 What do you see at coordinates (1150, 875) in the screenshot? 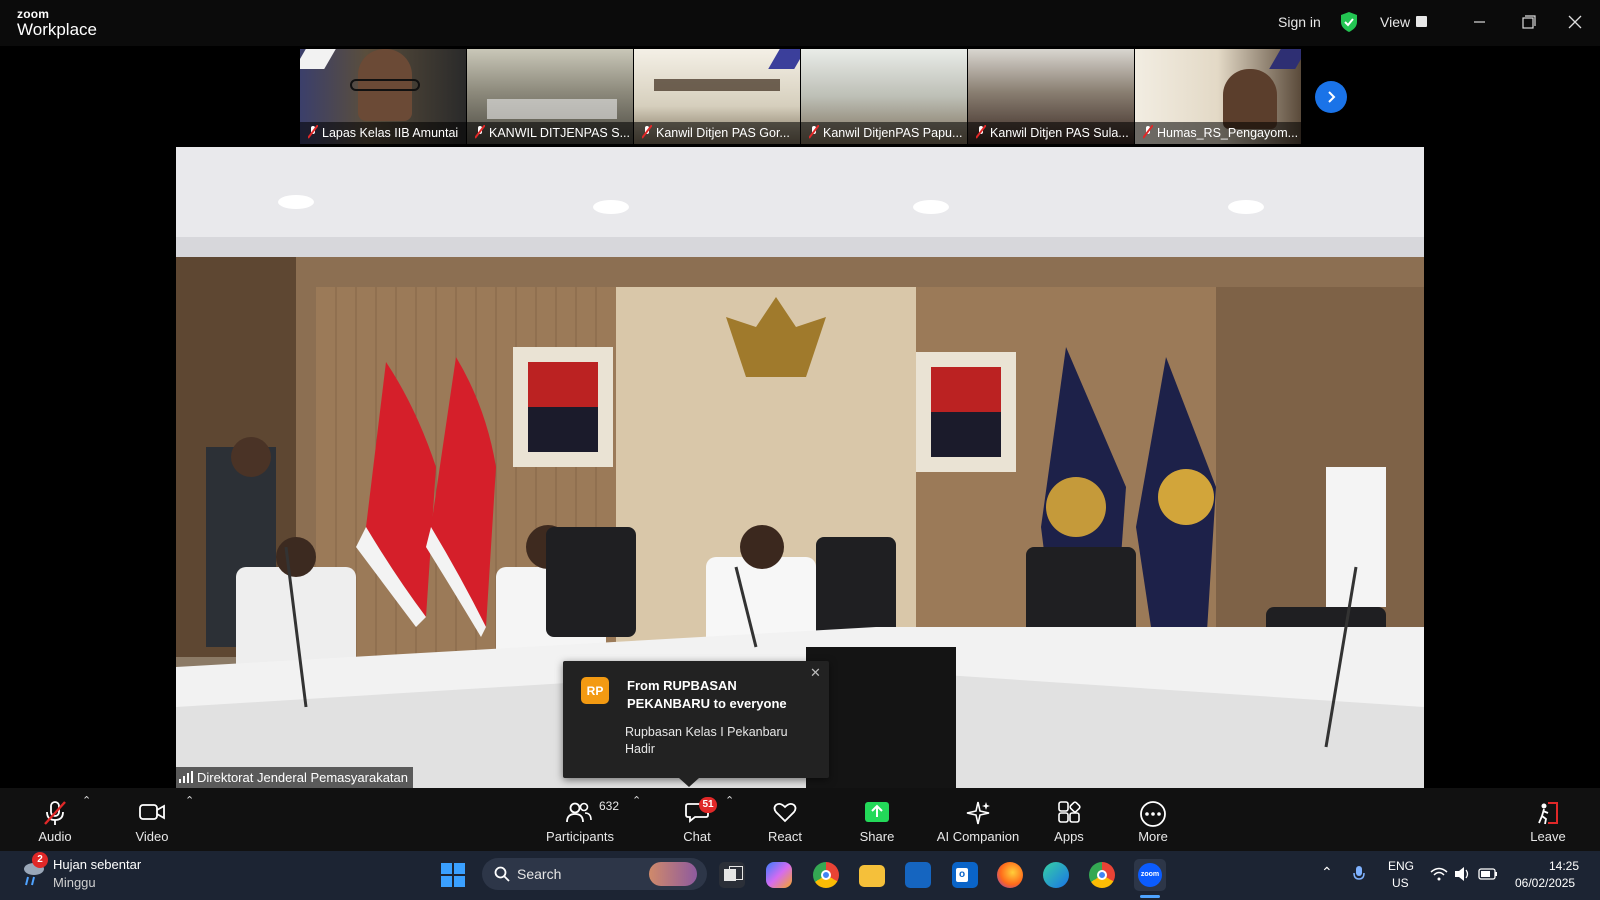
I see `zoom-app-icon: zoom` at bounding box center [1150, 875].